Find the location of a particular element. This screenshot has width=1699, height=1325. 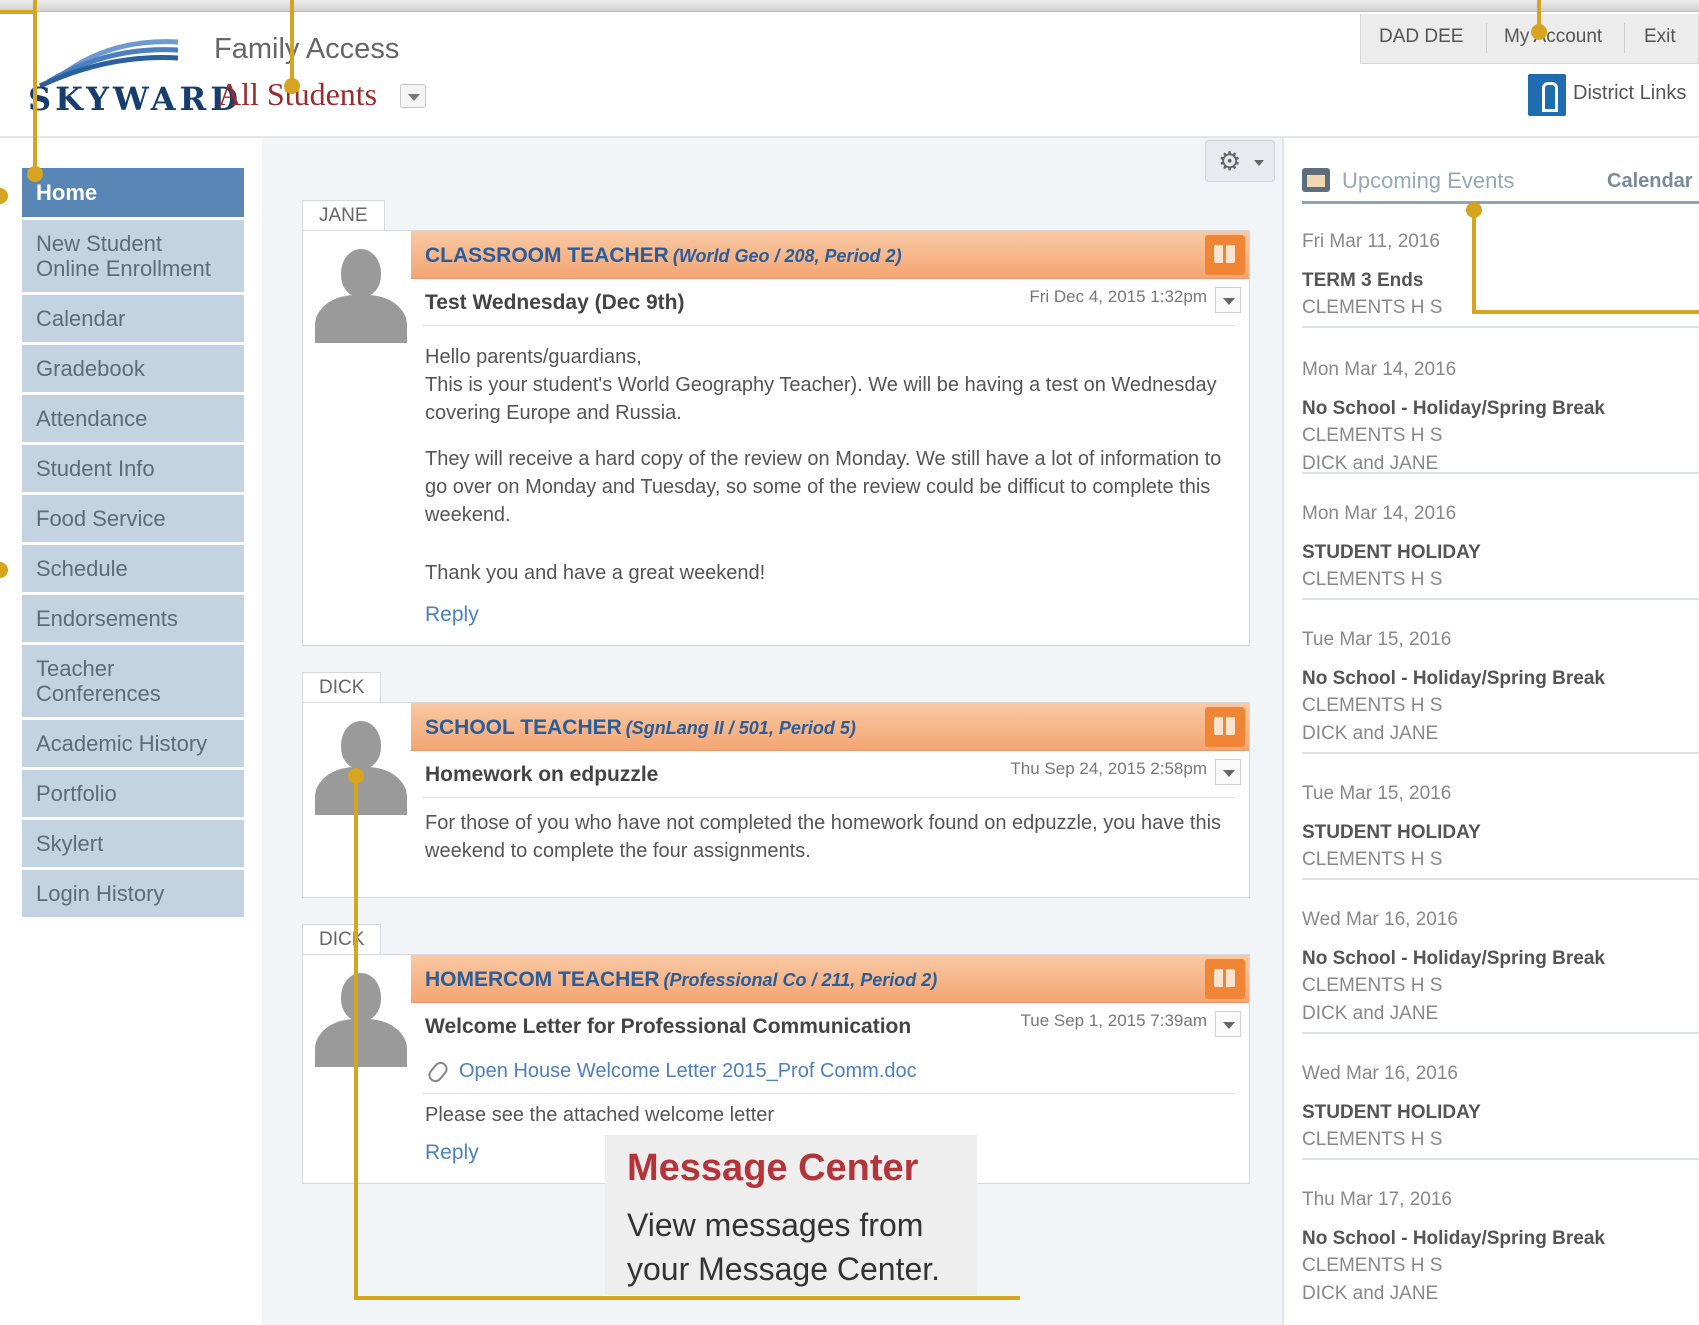

settings-button: ⚙ is located at coordinates (1240, 161).